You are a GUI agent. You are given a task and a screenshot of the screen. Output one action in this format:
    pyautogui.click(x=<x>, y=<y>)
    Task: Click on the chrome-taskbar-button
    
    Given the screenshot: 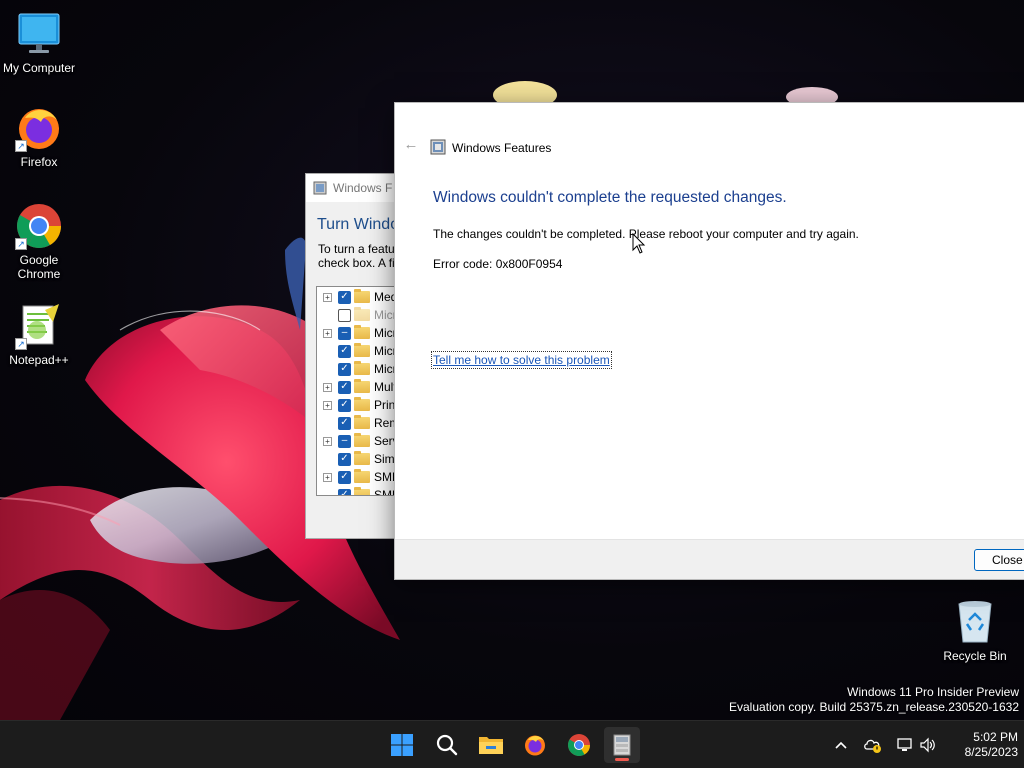 What is the action you would take?
    pyautogui.click(x=579, y=745)
    